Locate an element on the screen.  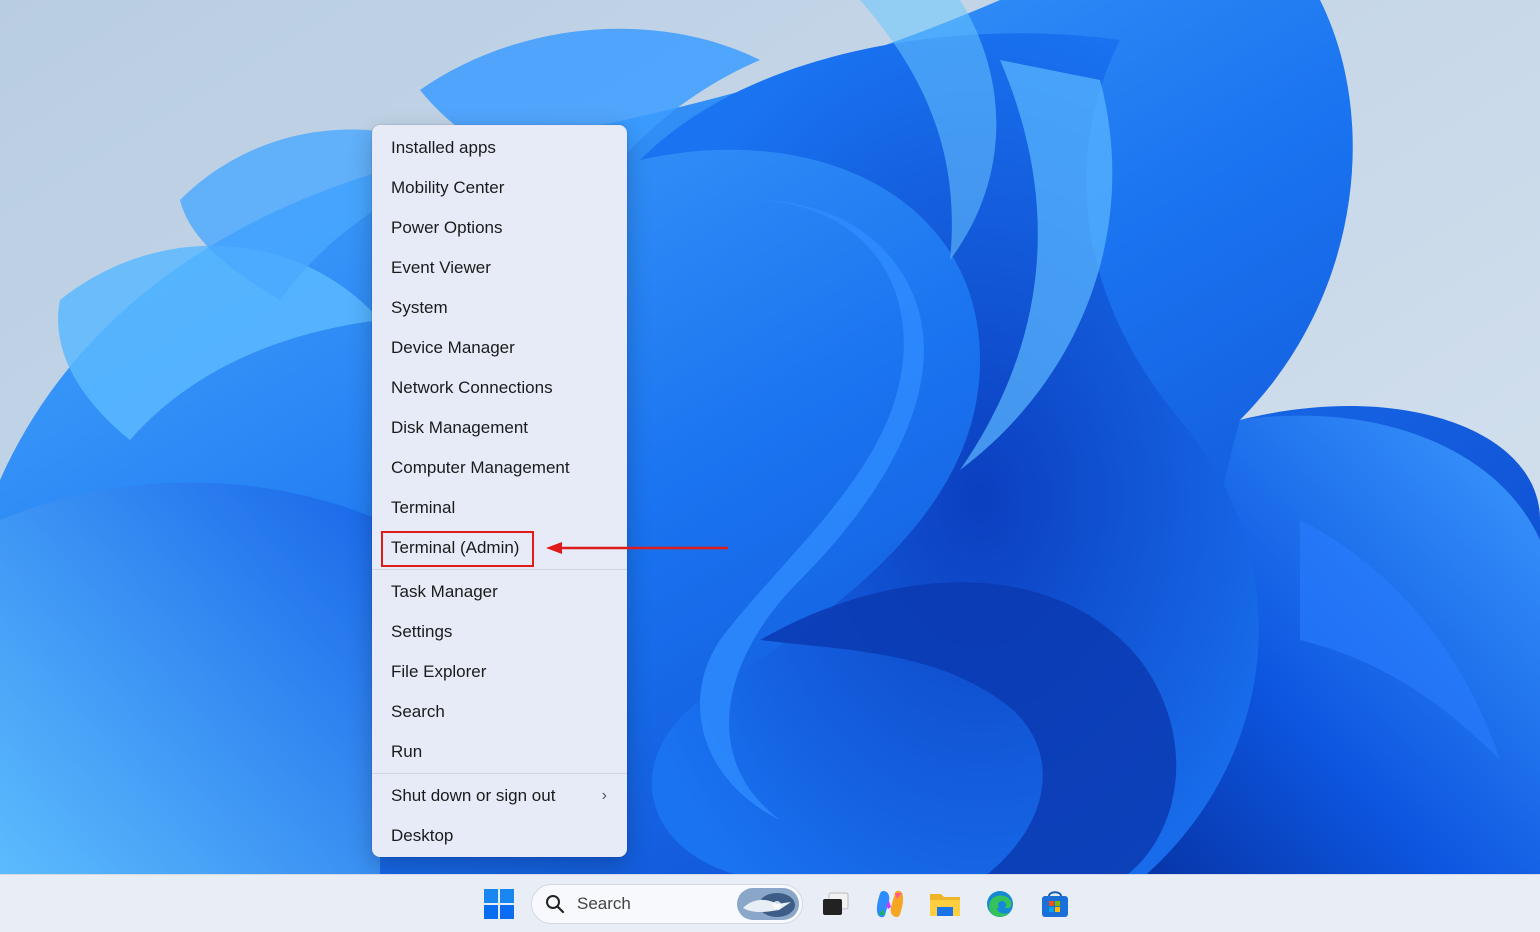
menu-item-event-viewer: Event Viewer is located at coordinates (499, 268).